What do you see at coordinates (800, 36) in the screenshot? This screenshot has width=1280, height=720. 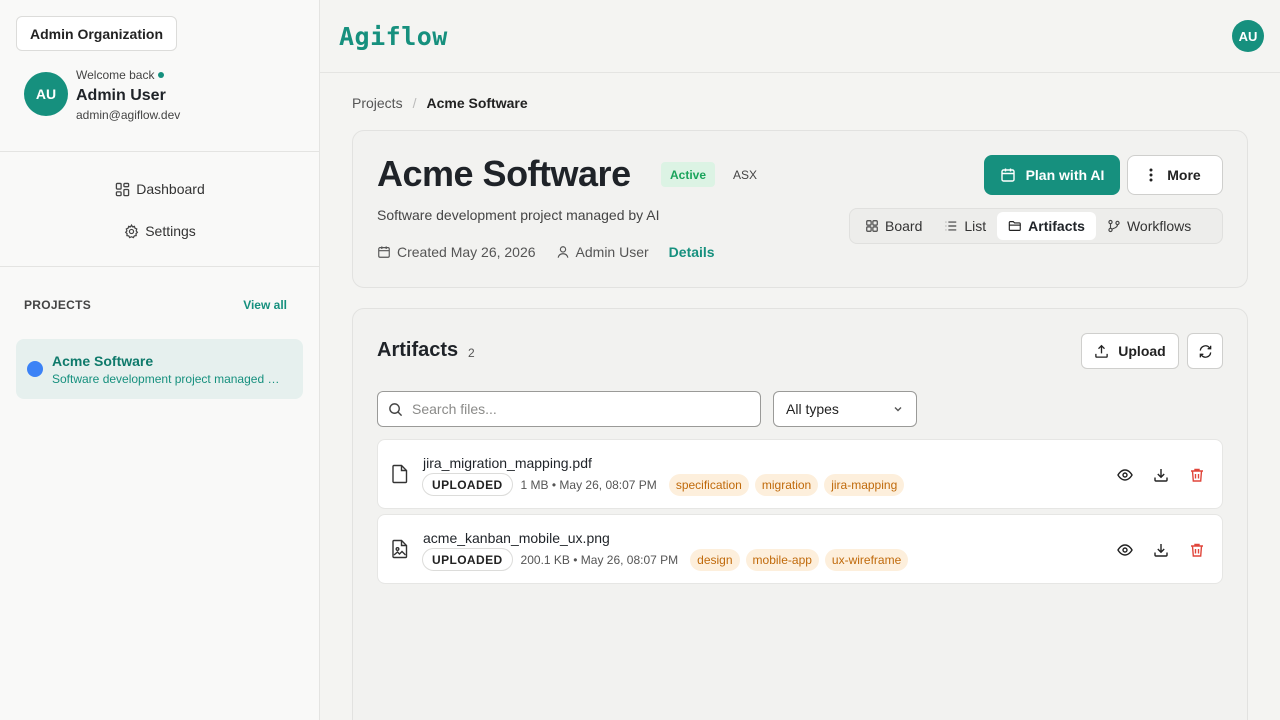 I see `top-bar: Agiflow AU` at bounding box center [800, 36].